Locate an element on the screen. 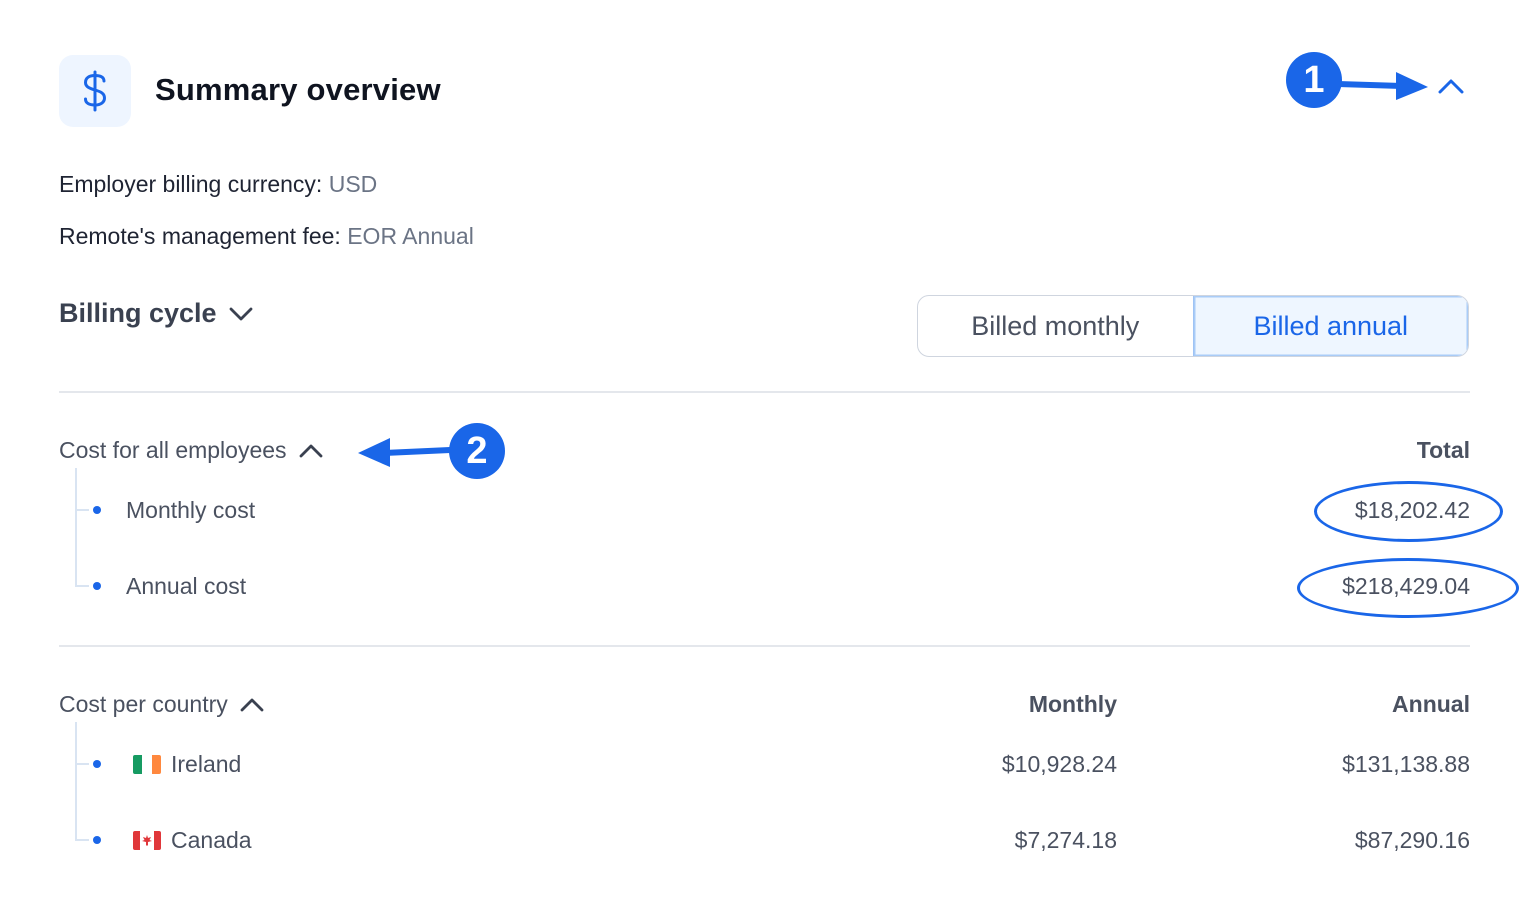  management-fee-row: Remote's management fee: EOR Annual is located at coordinates (266, 236).